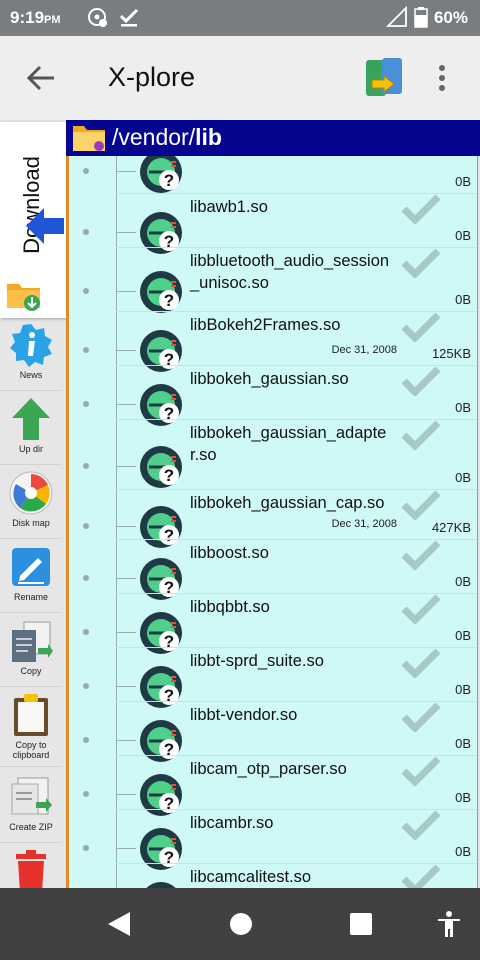  Describe the element at coordinates (273, 624) in the screenshot. I see `file-row: ? libbqbbt.so 0B` at that location.